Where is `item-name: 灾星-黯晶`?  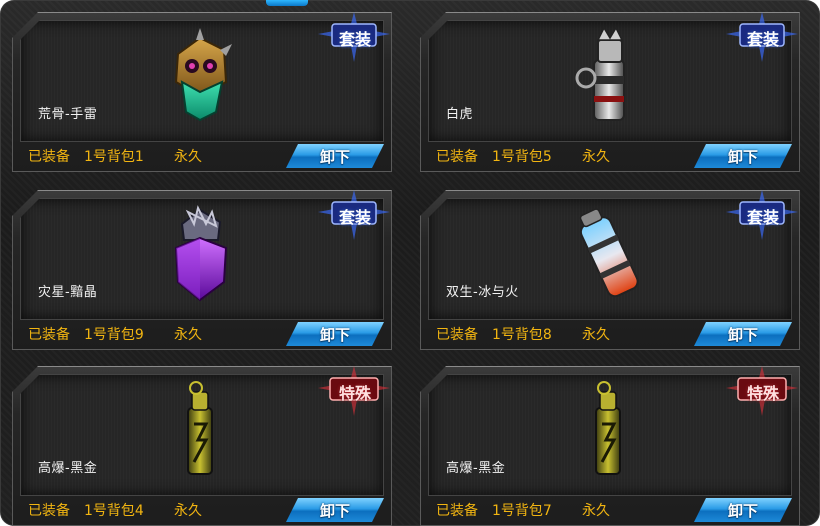 item-name: 灾星-黯晶 is located at coordinates (68, 292).